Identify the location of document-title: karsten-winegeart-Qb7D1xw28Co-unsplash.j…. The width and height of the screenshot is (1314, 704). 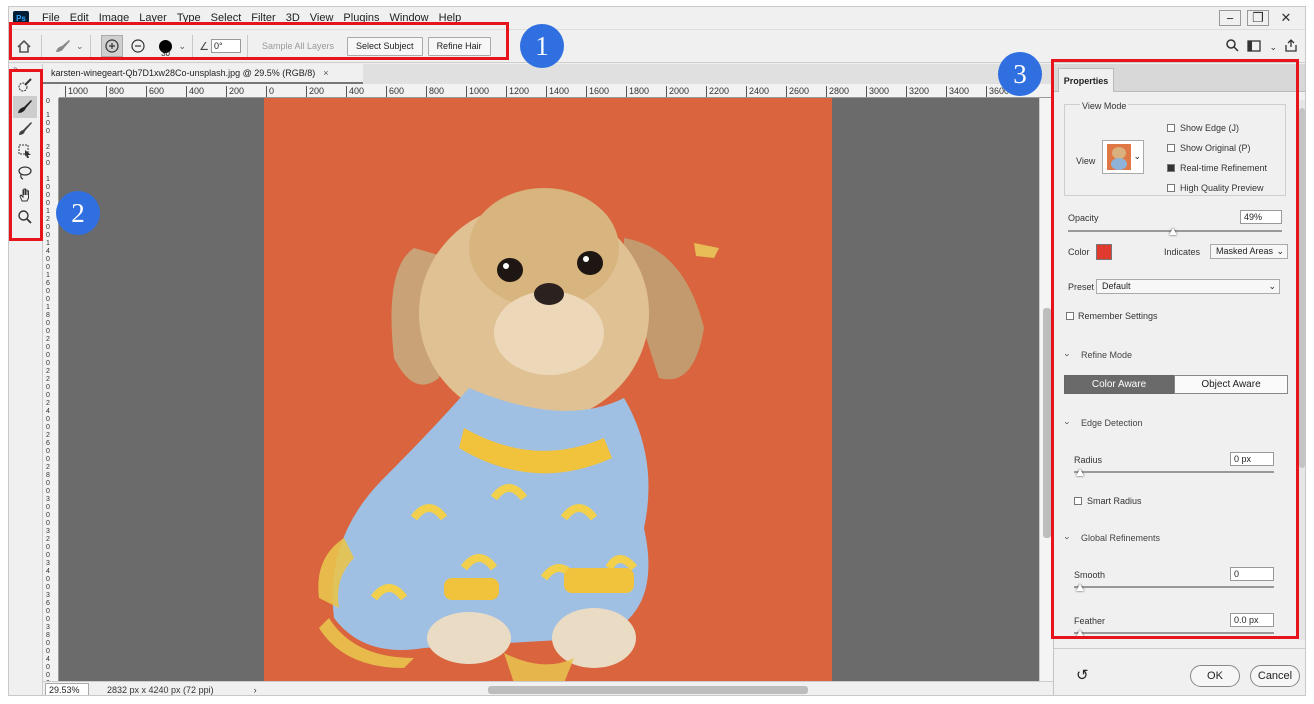
(183, 73).